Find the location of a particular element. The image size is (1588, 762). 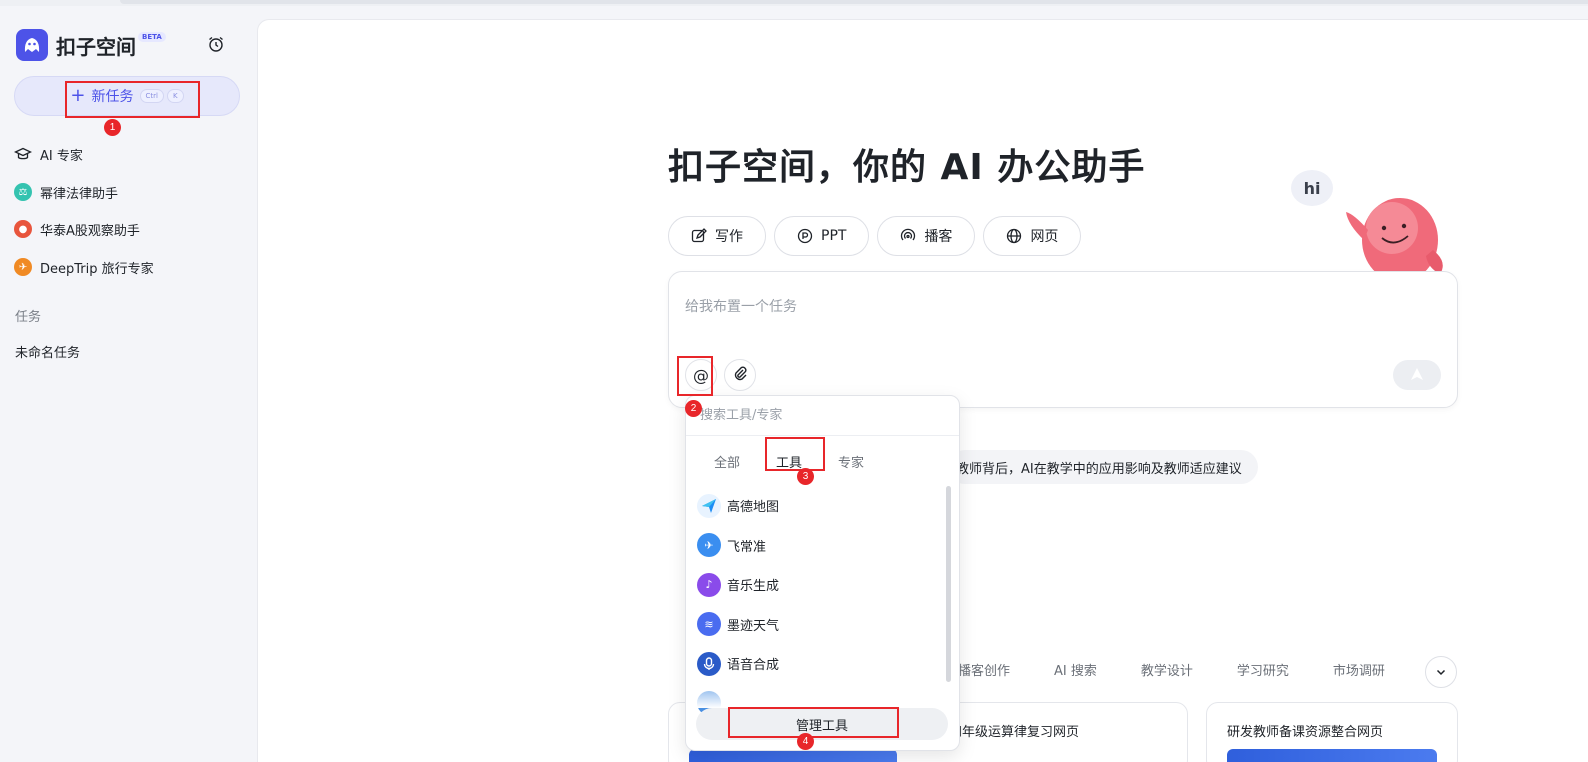

send-arrow-icon is located at coordinates (1417, 375).